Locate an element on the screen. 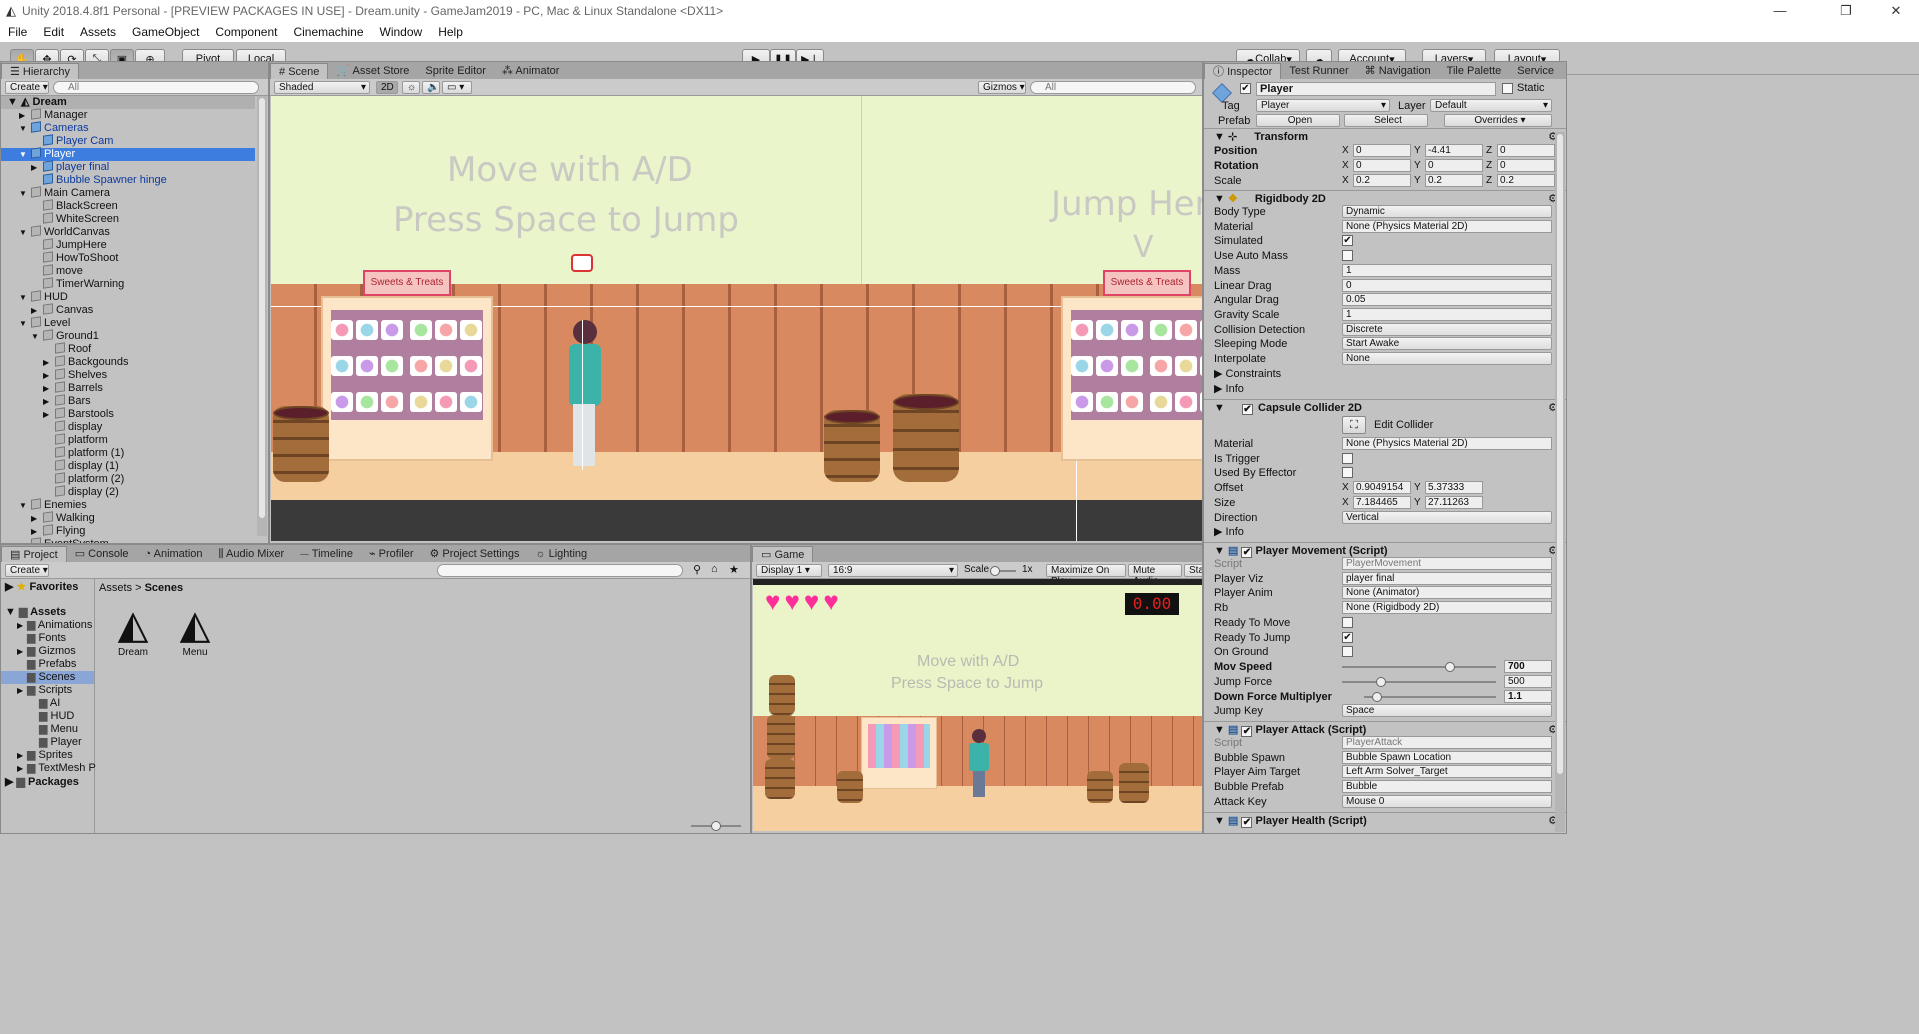 Image resolution: width=1919 pixels, height=1034 pixels. hierarchy-item: move is located at coordinates (128, 271).